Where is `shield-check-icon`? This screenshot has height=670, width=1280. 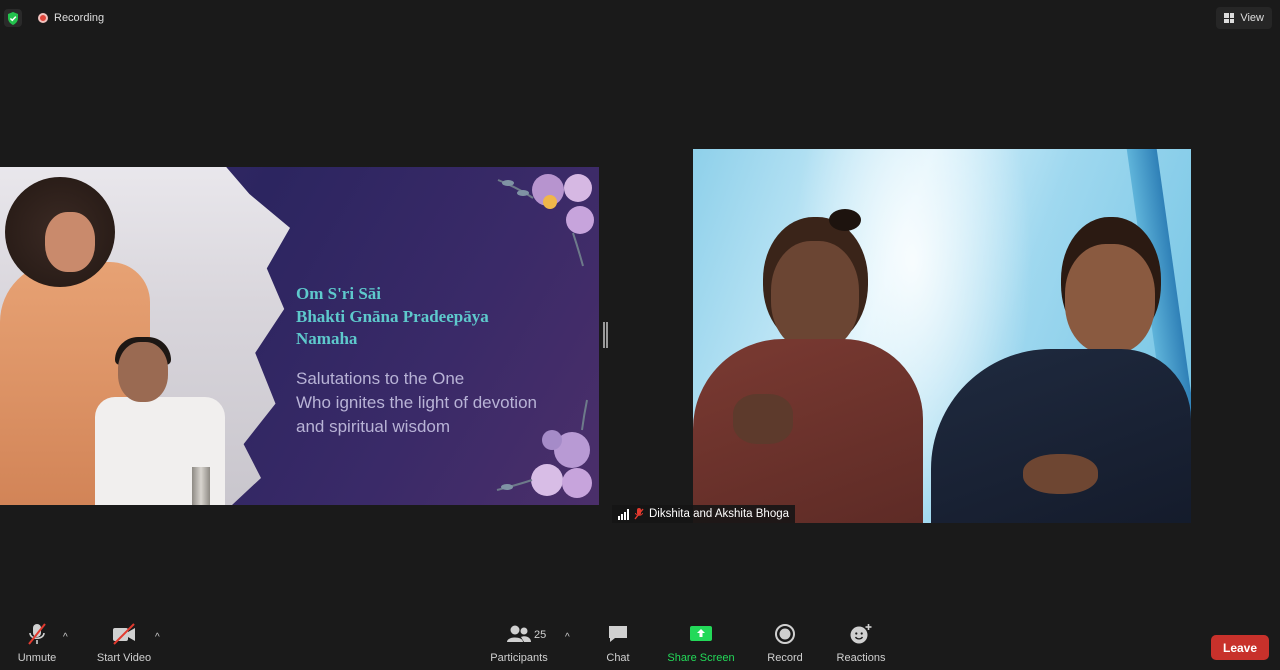
shield-check-icon is located at coordinates (13, 18).